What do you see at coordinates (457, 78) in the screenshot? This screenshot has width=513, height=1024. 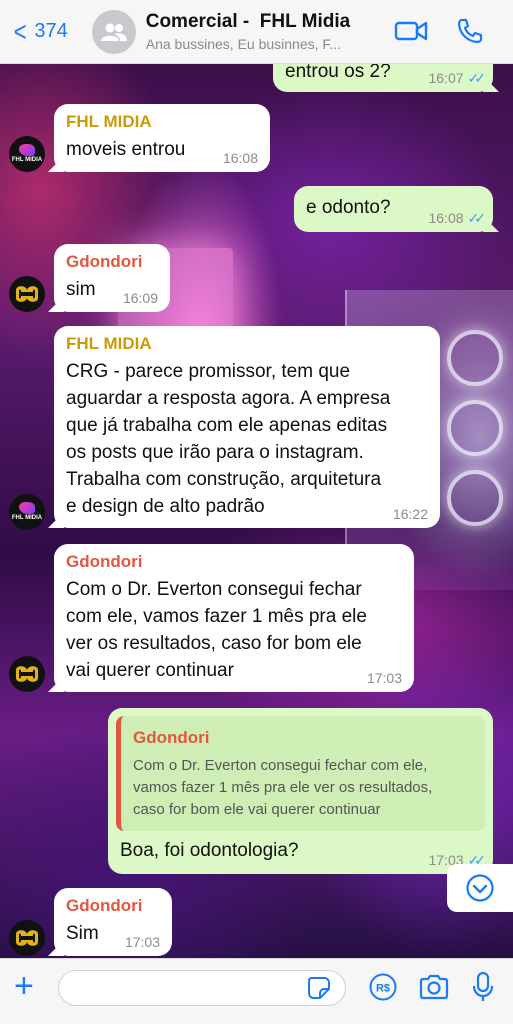 I see `message-time: 16:07 ✓✓` at bounding box center [457, 78].